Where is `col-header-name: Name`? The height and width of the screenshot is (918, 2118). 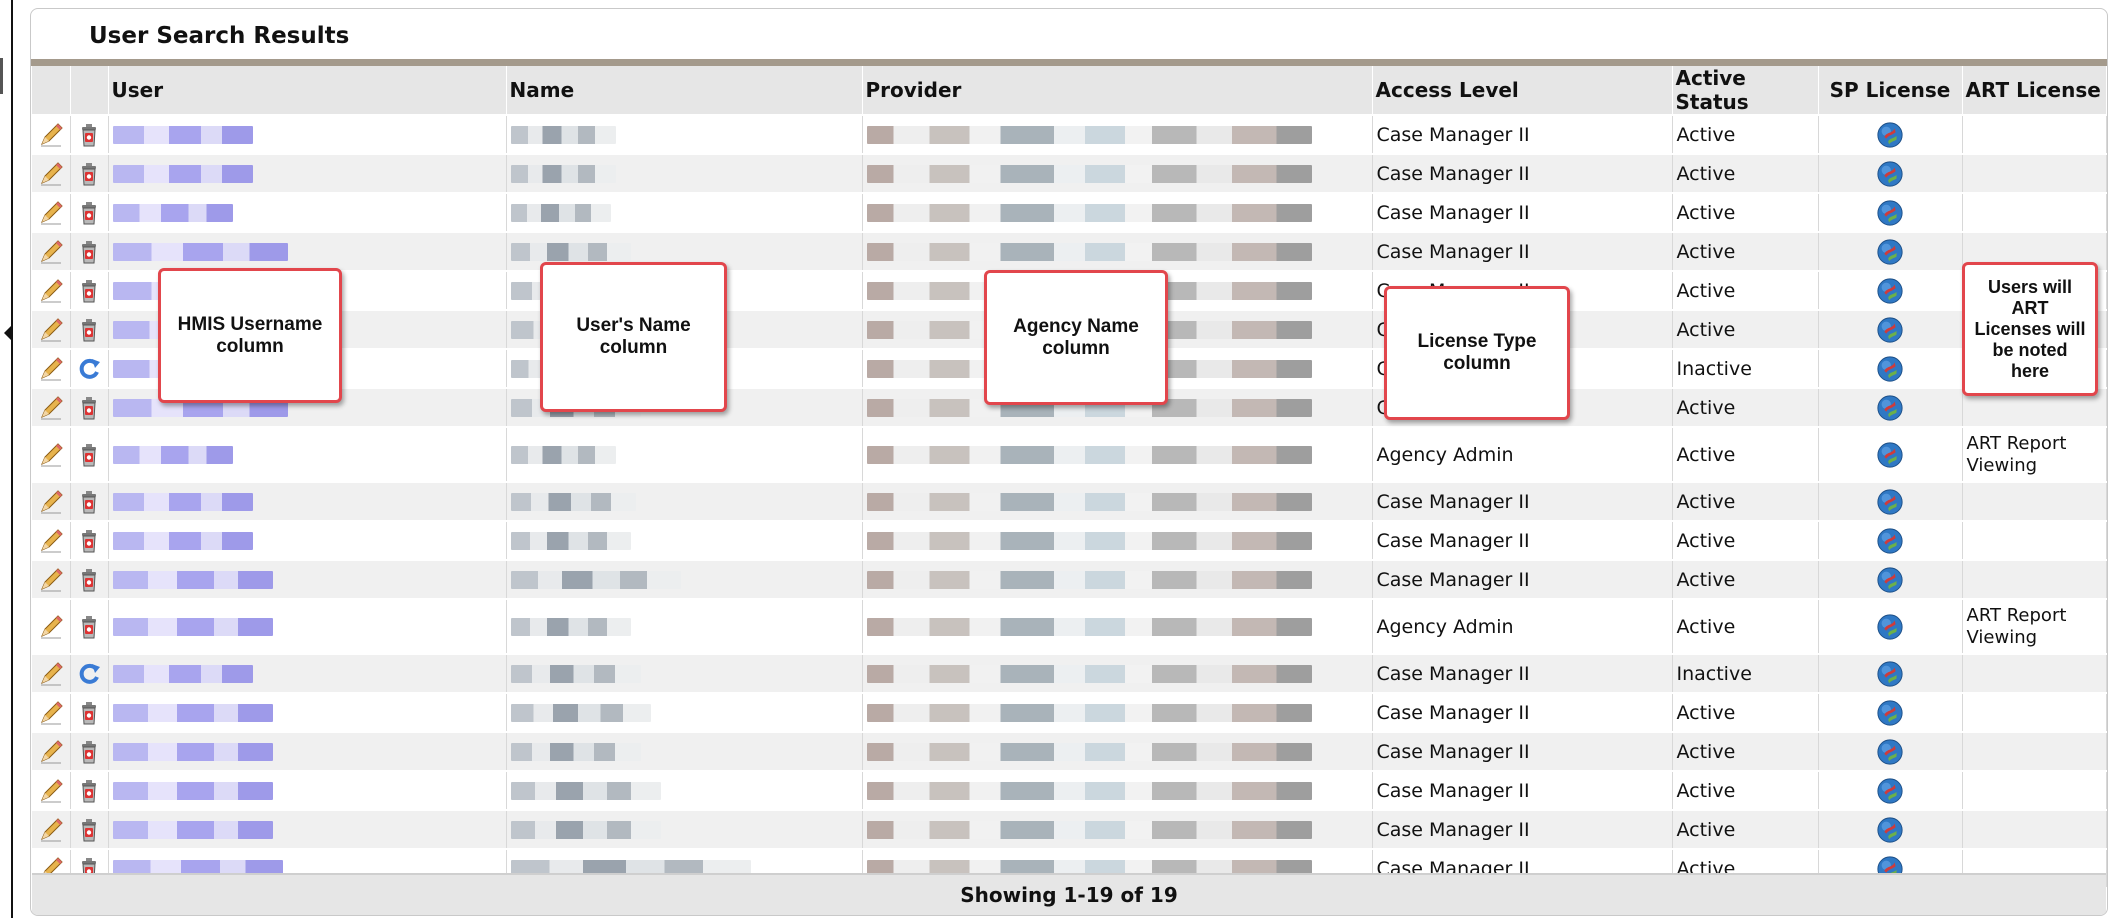 col-header-name: Name is located at coordinates (684, 91).